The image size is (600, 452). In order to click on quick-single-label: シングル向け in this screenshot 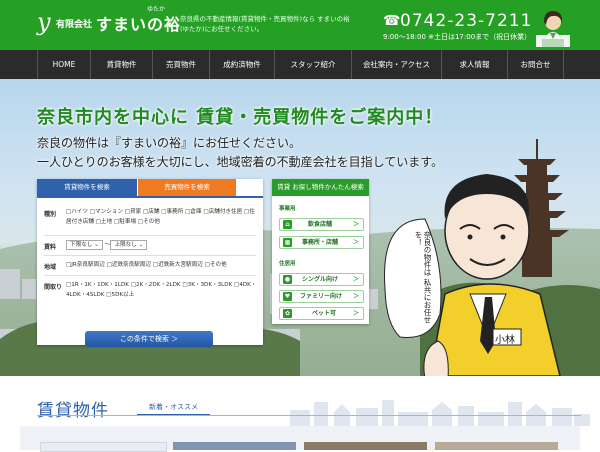, I will do `click(320, 279)`.